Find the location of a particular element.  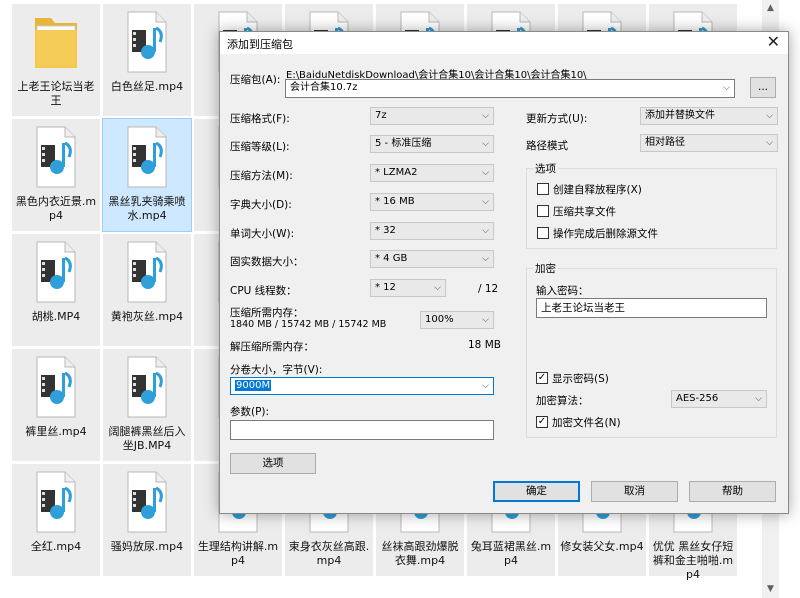

params-label: 参数(P): is located at coordinates (250, 412).